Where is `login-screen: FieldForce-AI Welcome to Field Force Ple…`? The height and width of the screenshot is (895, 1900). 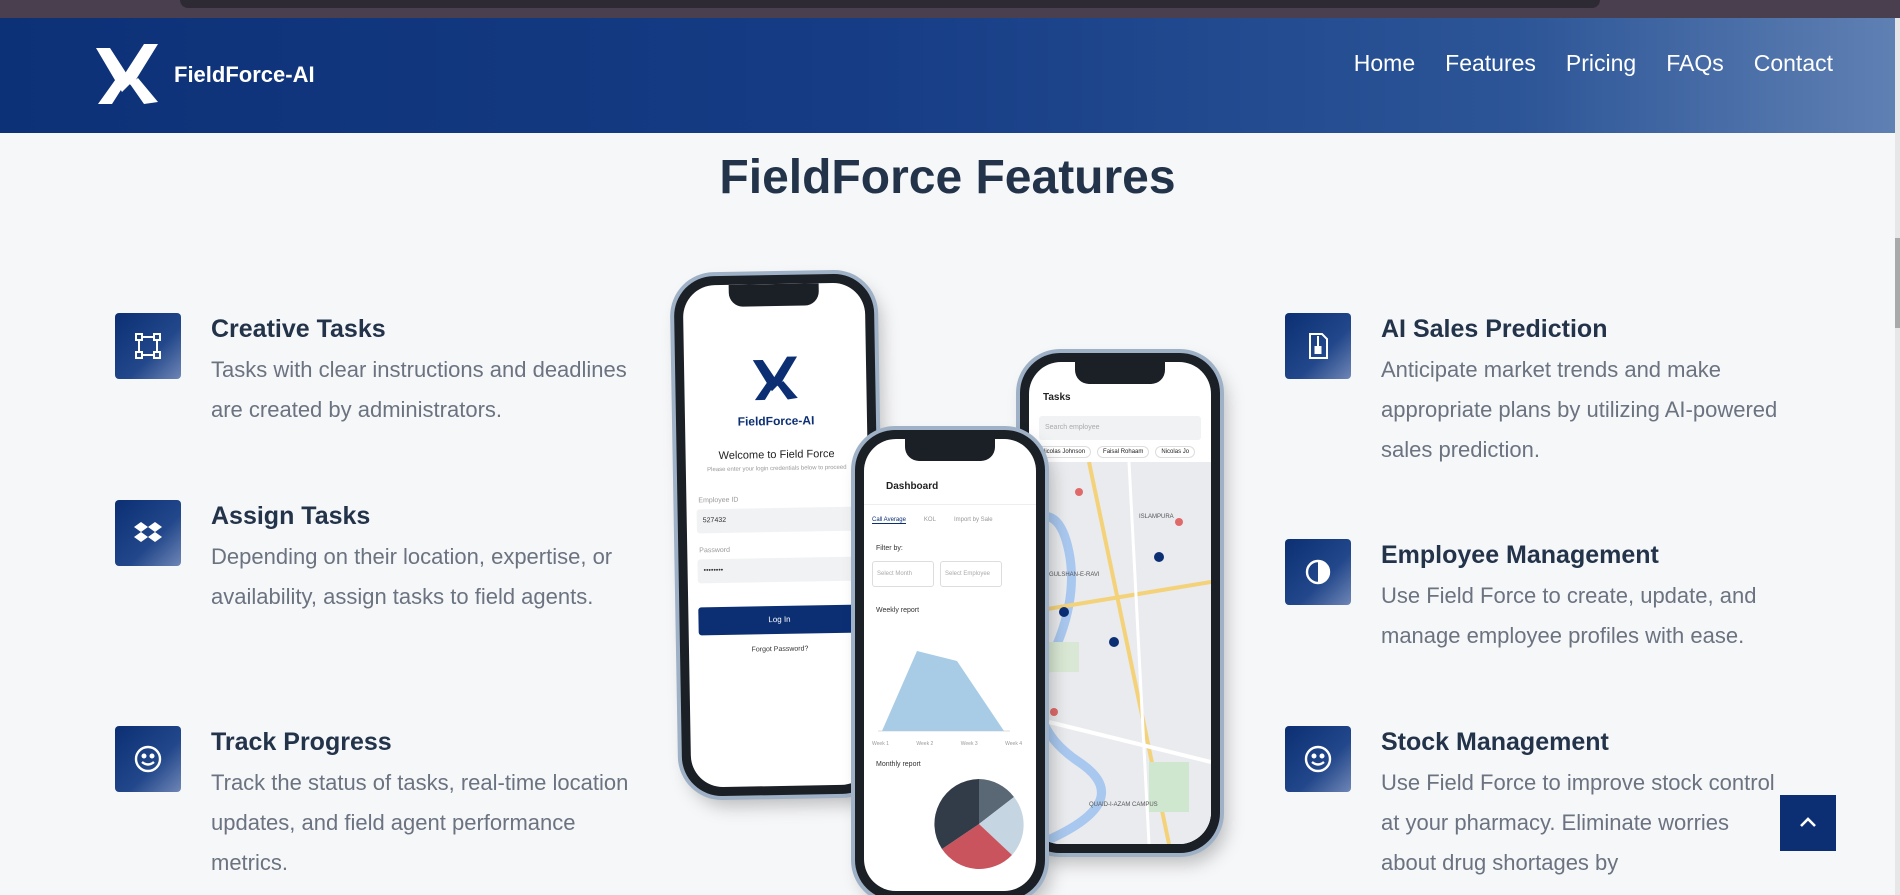
login-screen: FieldForce-AI Welcome to Field Force Ple… is located at coordinates (778, 535).